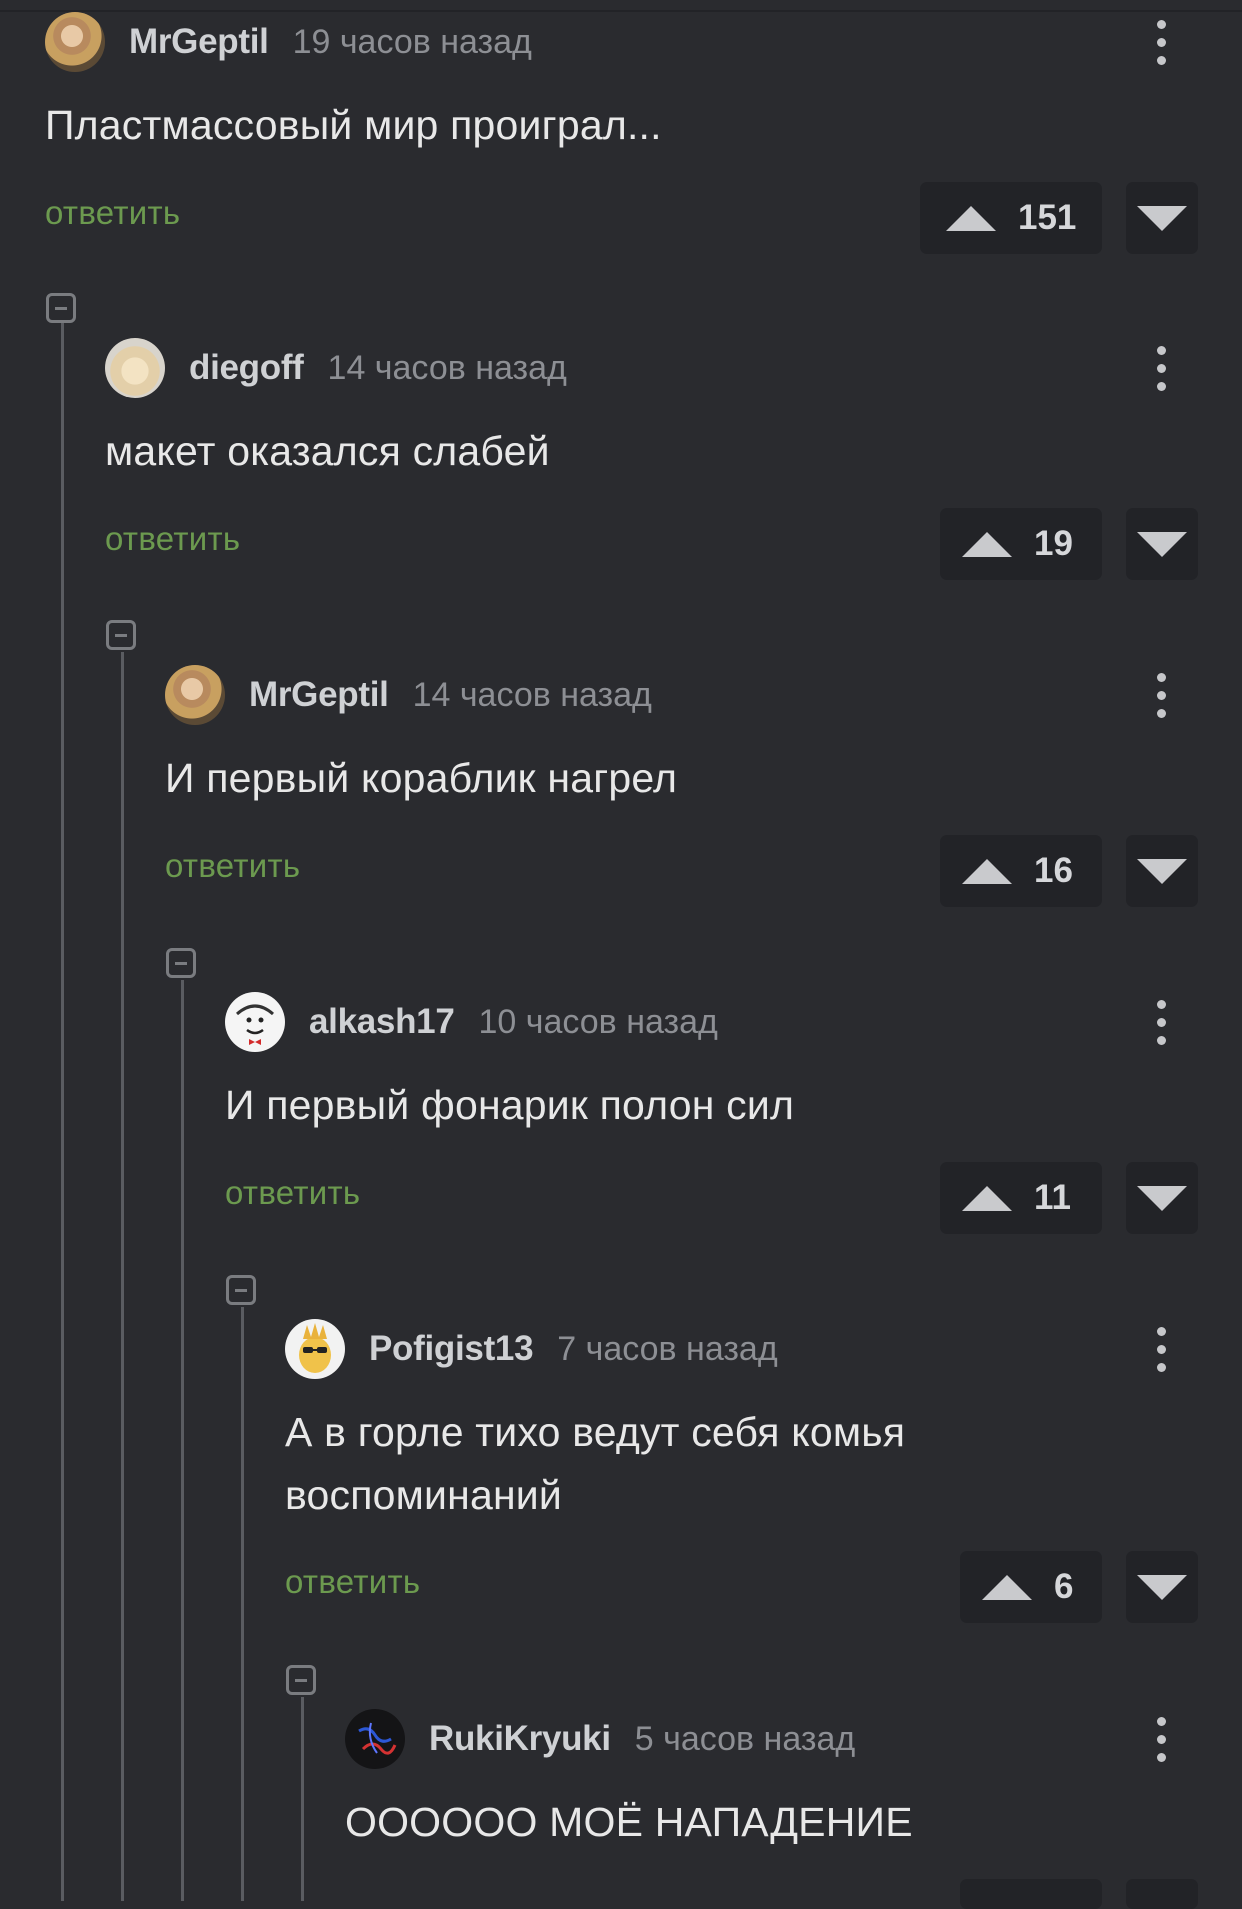  Describe the element at coordinates (1047, 217) in the screenshot. I see `vote-count: 151` at that location.